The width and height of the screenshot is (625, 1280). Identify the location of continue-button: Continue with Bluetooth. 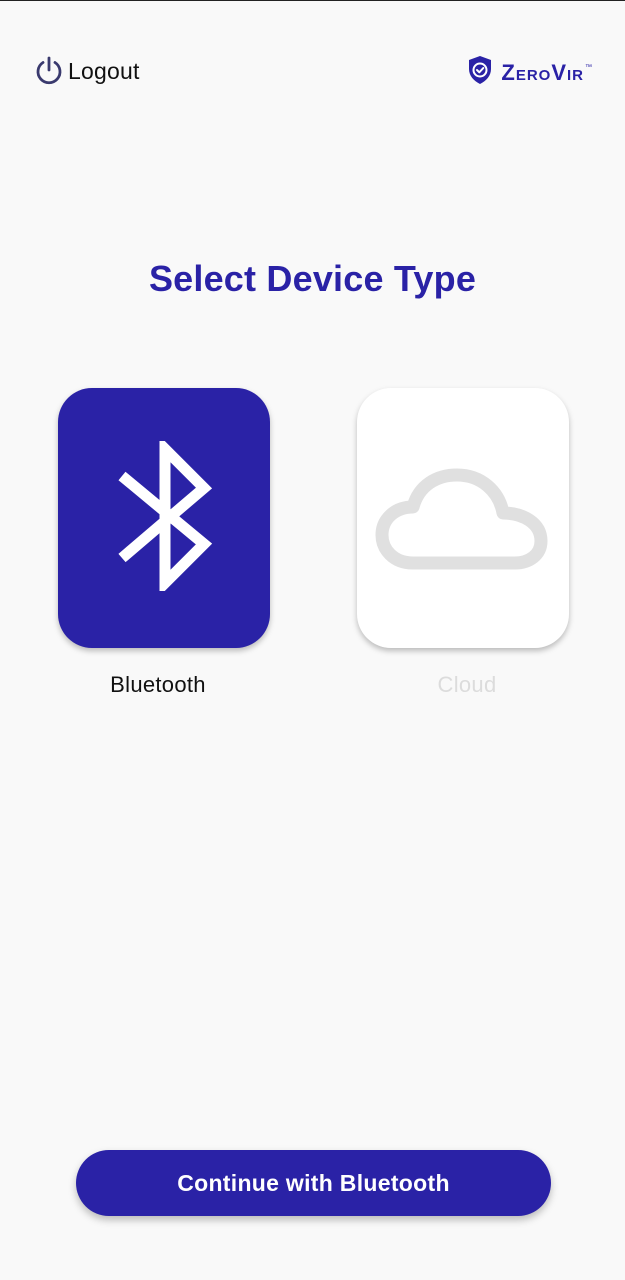
(313, 1183).